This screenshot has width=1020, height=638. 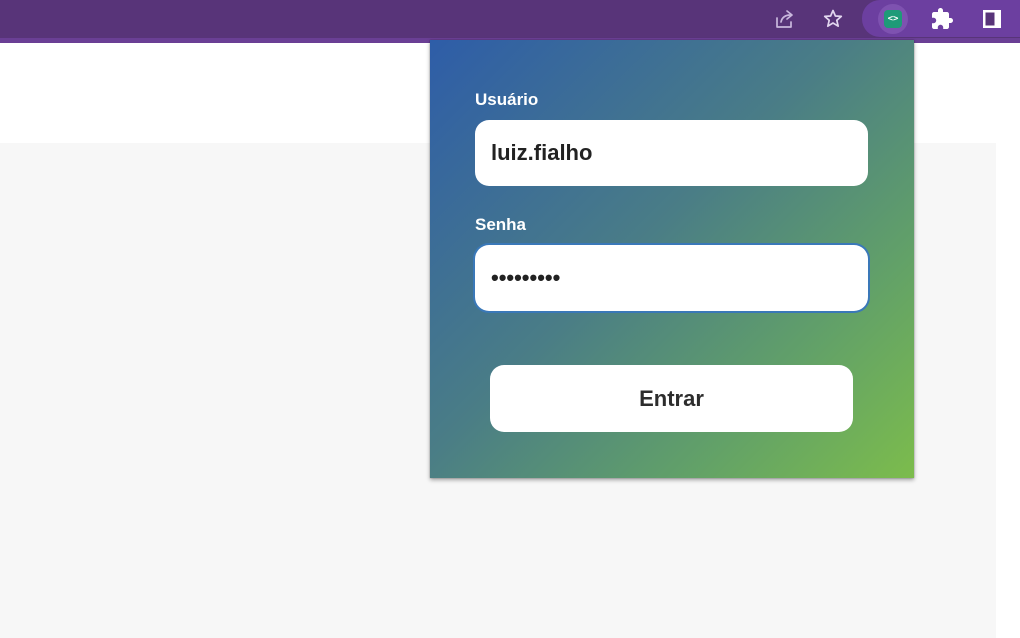 What do you see at coordinates (507, 99) in the screenshot?
I see `username-label: Usuário` at bounding box center [507, 99].